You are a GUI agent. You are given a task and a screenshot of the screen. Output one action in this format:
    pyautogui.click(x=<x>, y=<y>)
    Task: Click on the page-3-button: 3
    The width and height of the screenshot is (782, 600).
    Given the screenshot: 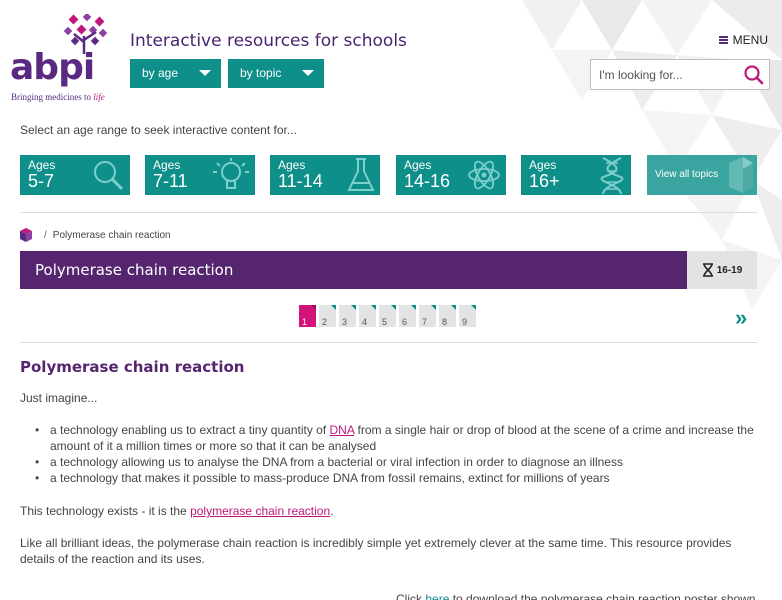 What is the action you would take?
    pyautogui.click(x=347, y=316)
    